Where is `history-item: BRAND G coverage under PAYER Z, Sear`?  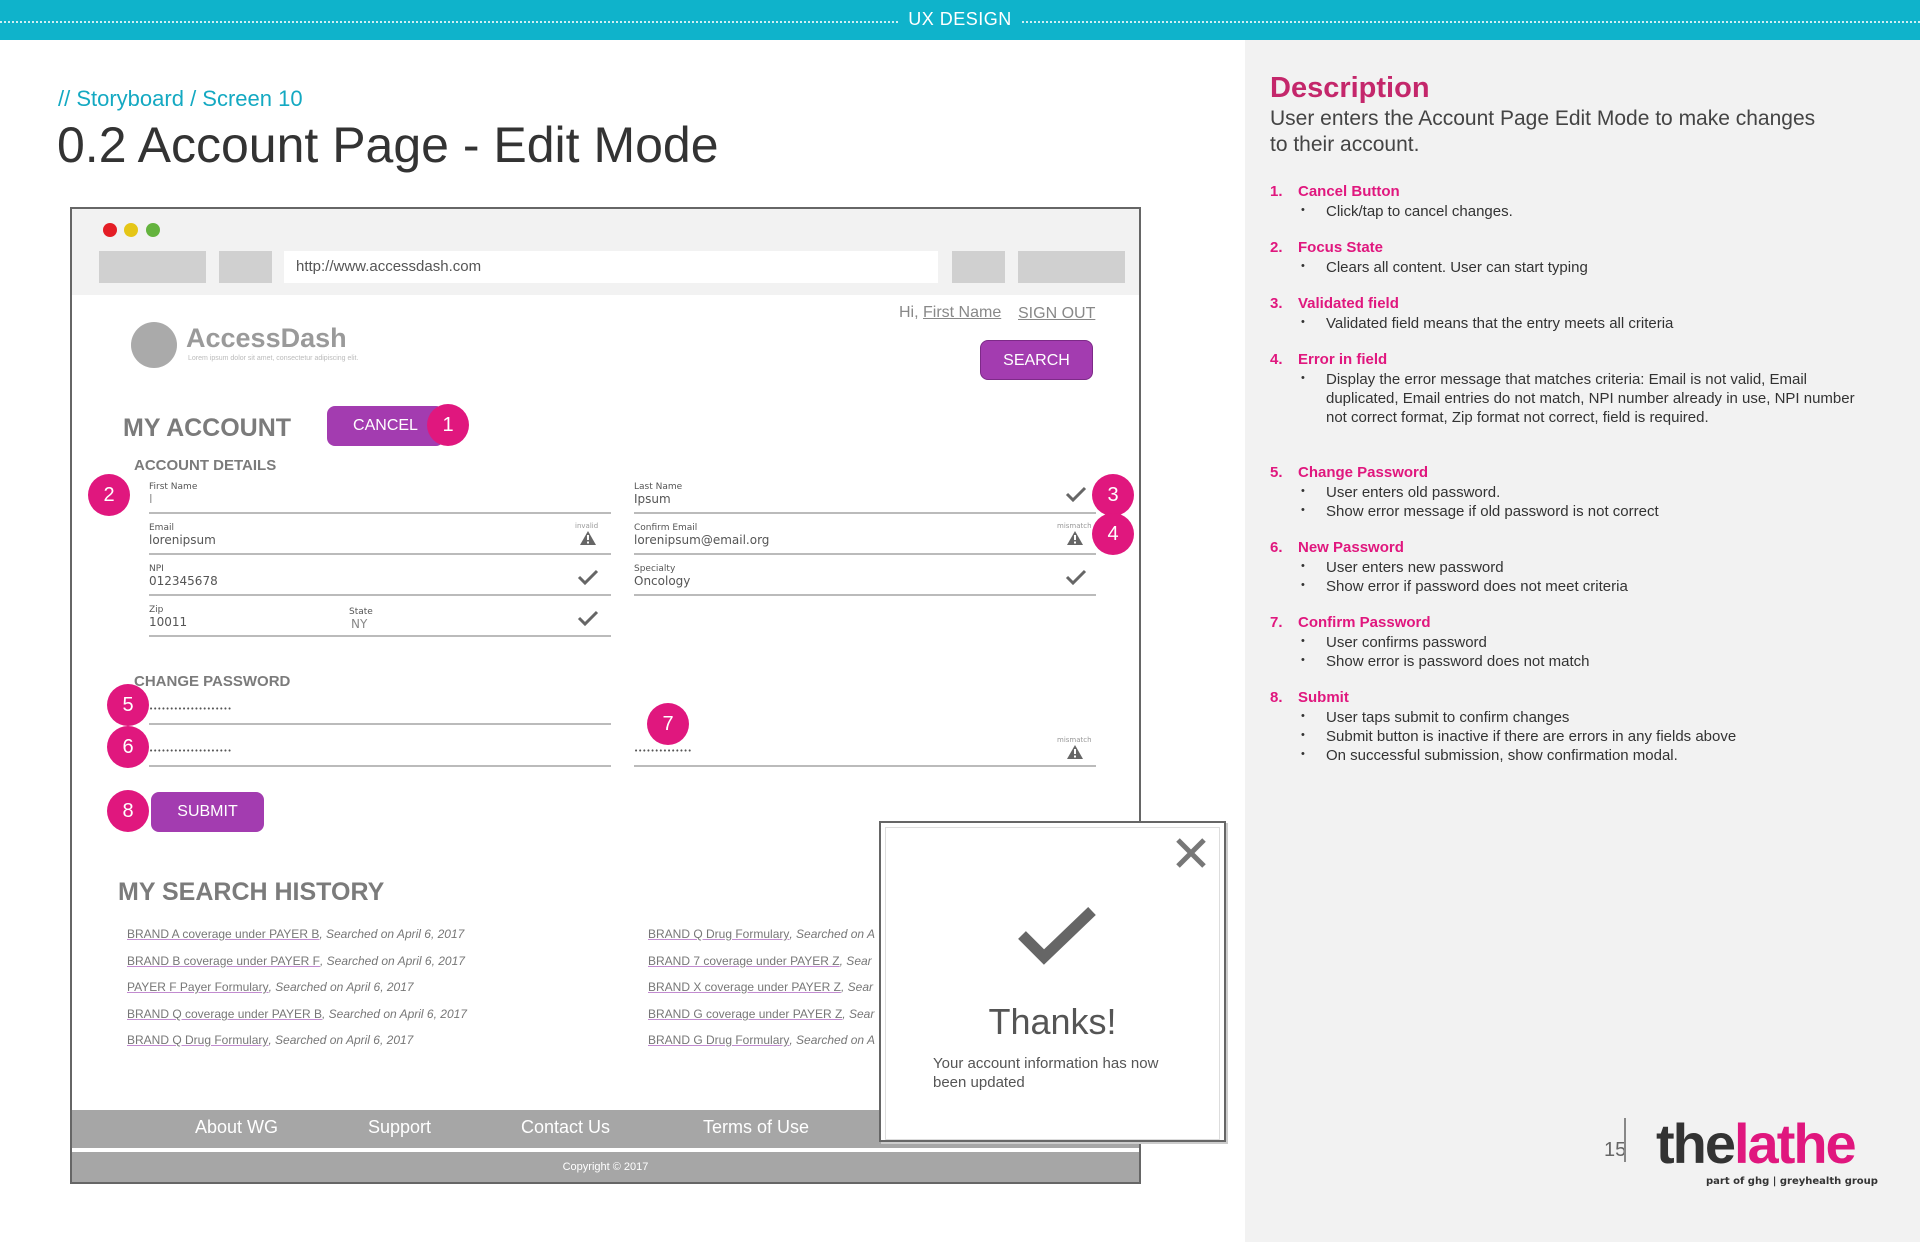 history-item: BRAND G coverage under PAYER Z, Sear is located at coordinates (761, 1014).